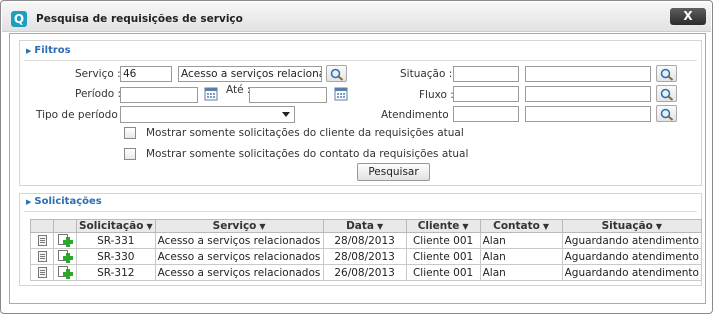  What do you see at coordinates (588, 74) in the screenshot?
I see `situacao-name-input` at bounding box center [588, 74].